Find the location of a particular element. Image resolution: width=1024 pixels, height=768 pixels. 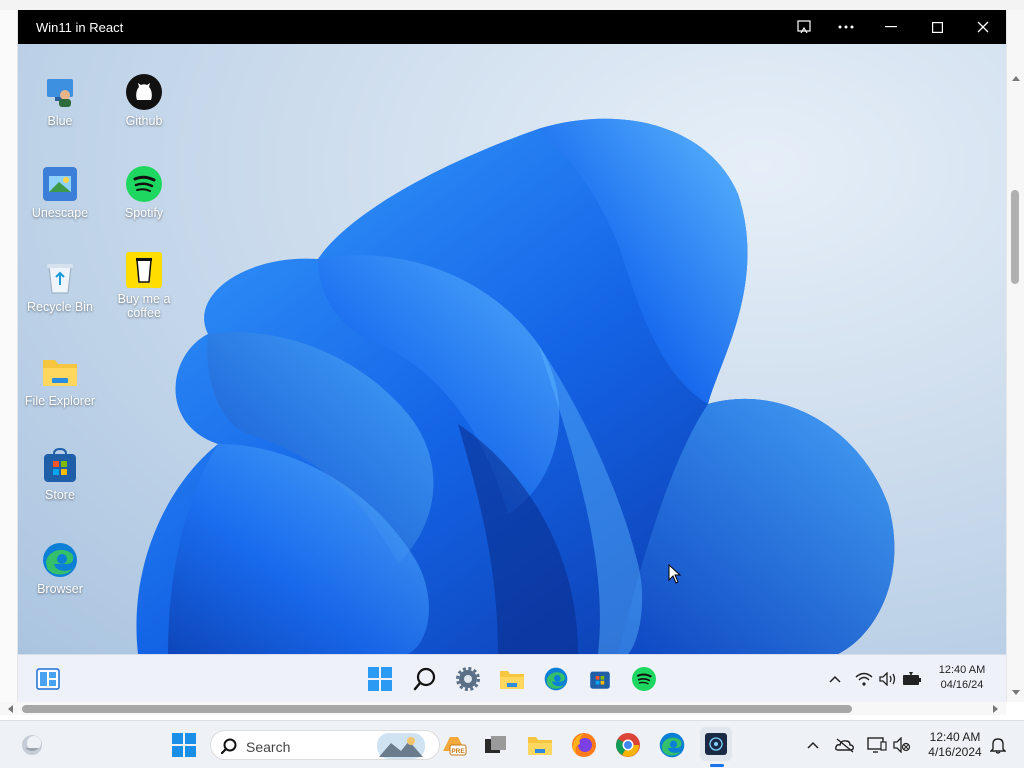

desktop-icon-label: Spotify is located at coordinates (144, 213).